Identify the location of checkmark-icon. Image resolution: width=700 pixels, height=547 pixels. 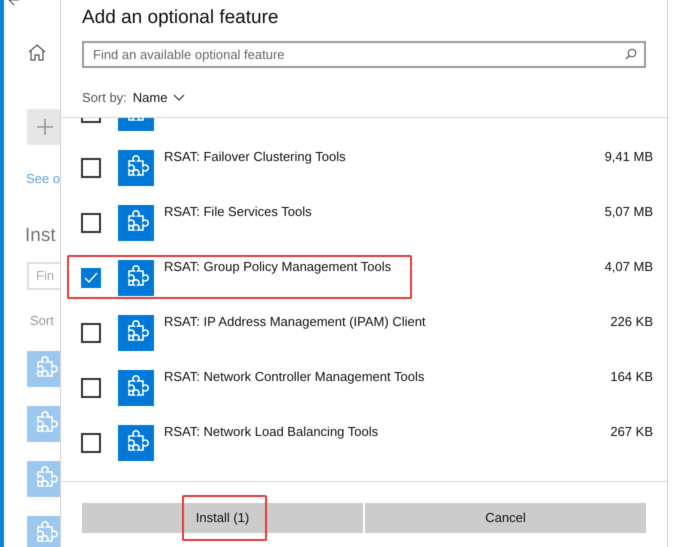
(91, 278).